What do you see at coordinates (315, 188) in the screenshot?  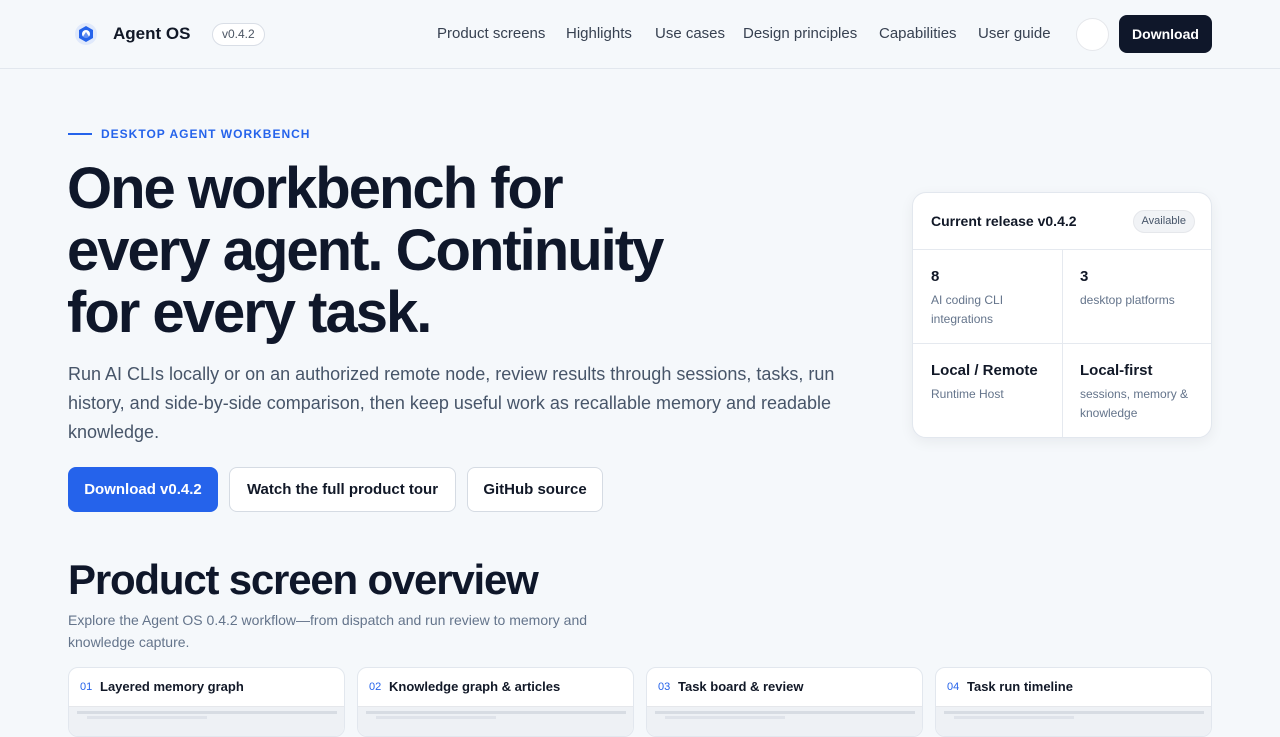 I see `hero-title-line-1: One workbench for` at bounding box center [315, 188].